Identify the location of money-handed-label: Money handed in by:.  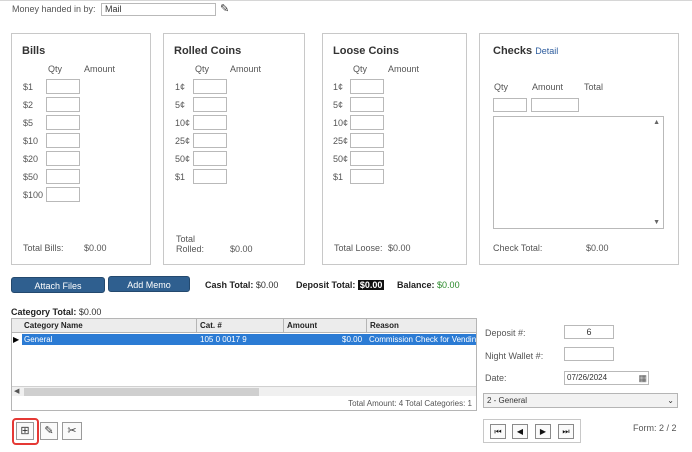
(54, 9).